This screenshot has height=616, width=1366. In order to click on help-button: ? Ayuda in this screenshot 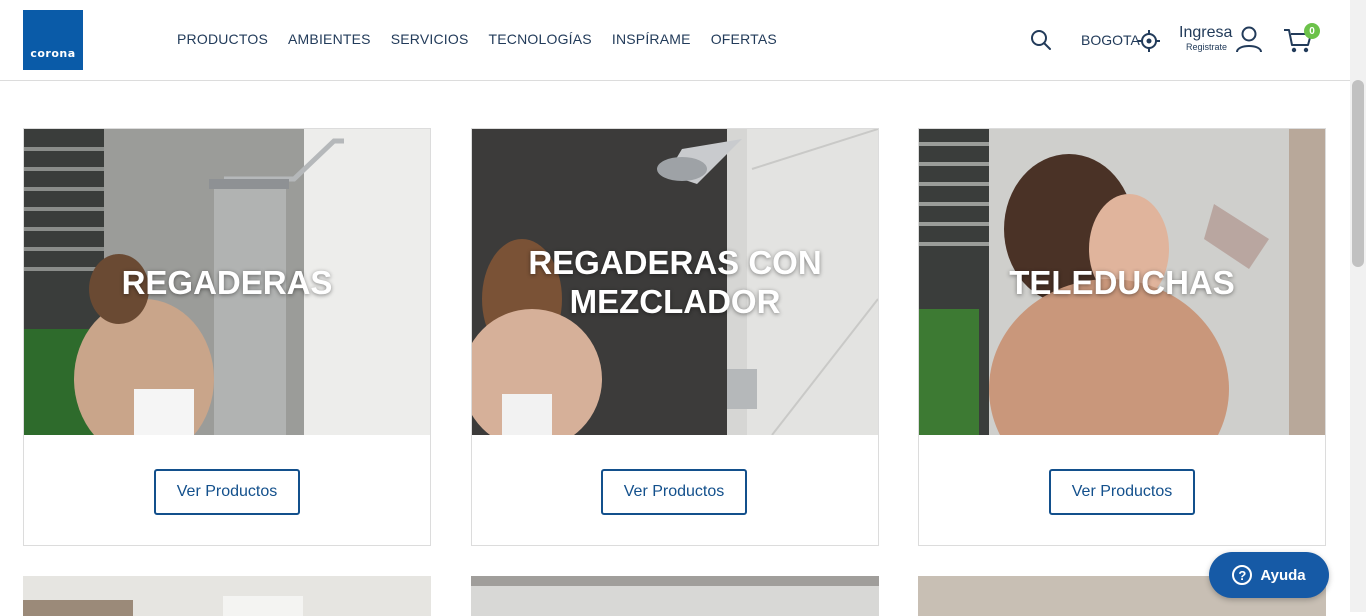, I will do `click(1269, 575)`.